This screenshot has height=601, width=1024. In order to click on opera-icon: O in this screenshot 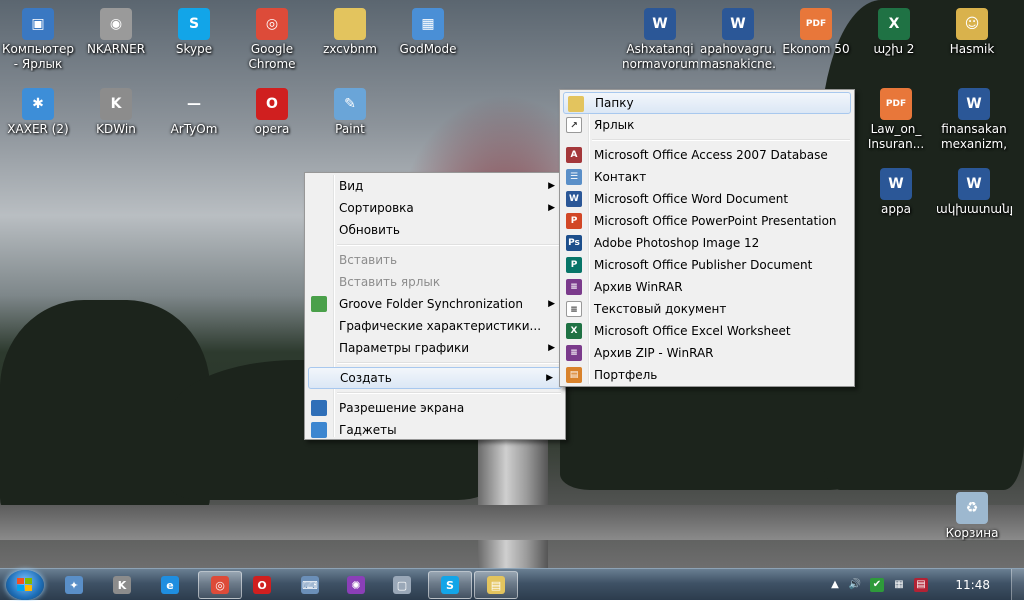, I will do `click(262, 585)`.